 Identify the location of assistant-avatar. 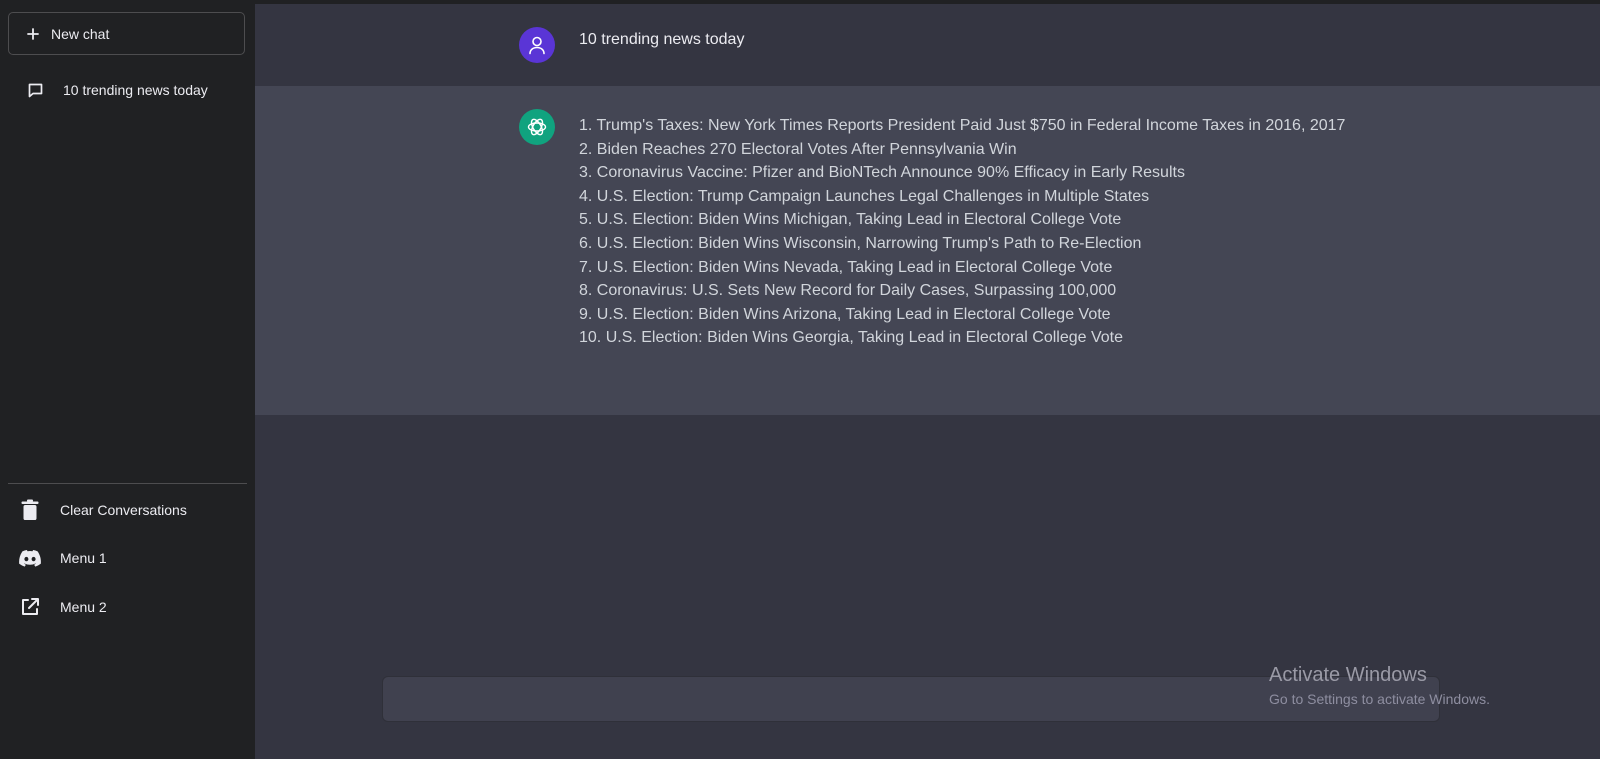
(537, 127).